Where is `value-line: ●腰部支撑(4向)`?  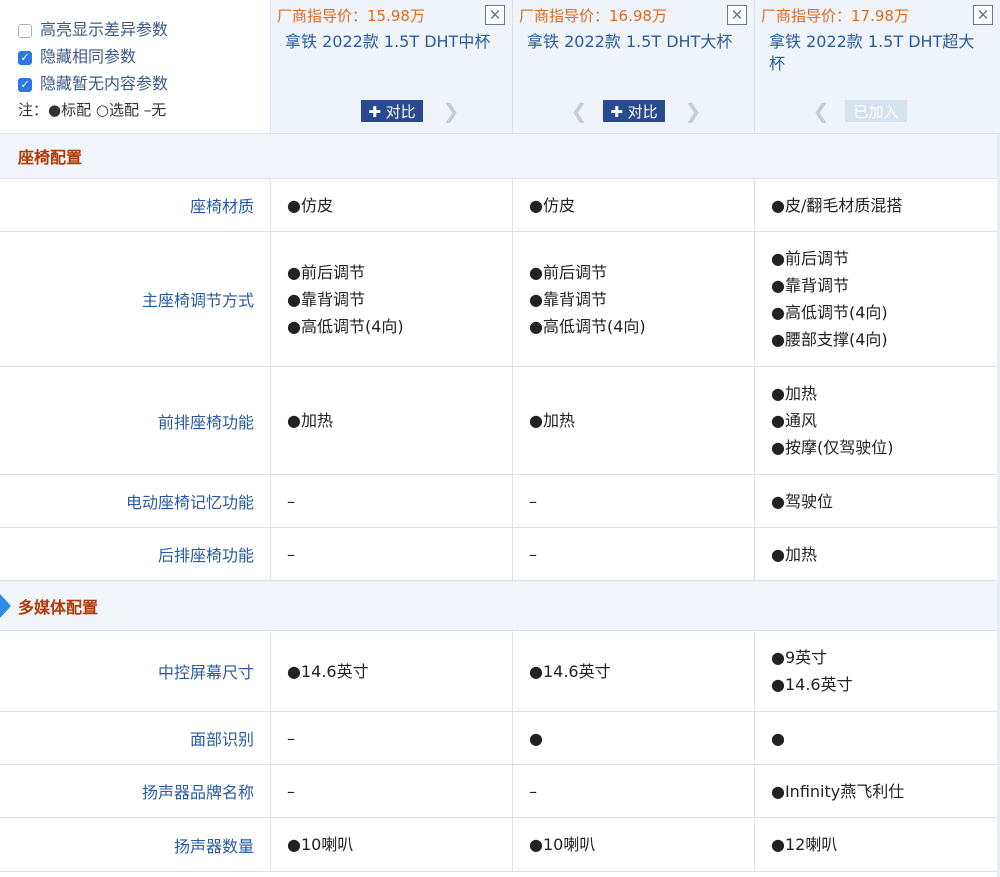 value-line: ●腰部支撑(4向) is located at coordinates (829, 339).